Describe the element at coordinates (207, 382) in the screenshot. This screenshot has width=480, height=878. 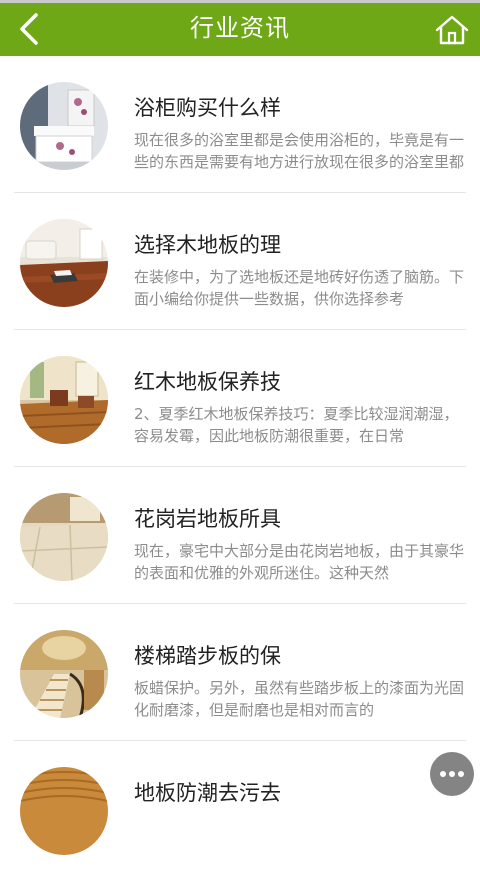
I see `article-title: 红木地板保养技` at that location.